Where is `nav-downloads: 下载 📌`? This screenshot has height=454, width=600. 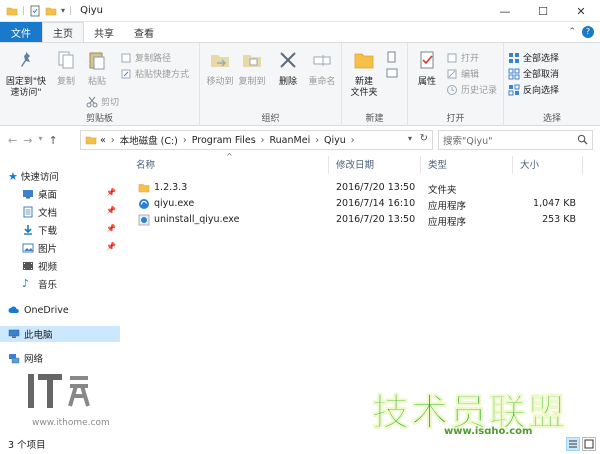
nav-downloads: 下载 📌 is located at coordinates (60, 230).